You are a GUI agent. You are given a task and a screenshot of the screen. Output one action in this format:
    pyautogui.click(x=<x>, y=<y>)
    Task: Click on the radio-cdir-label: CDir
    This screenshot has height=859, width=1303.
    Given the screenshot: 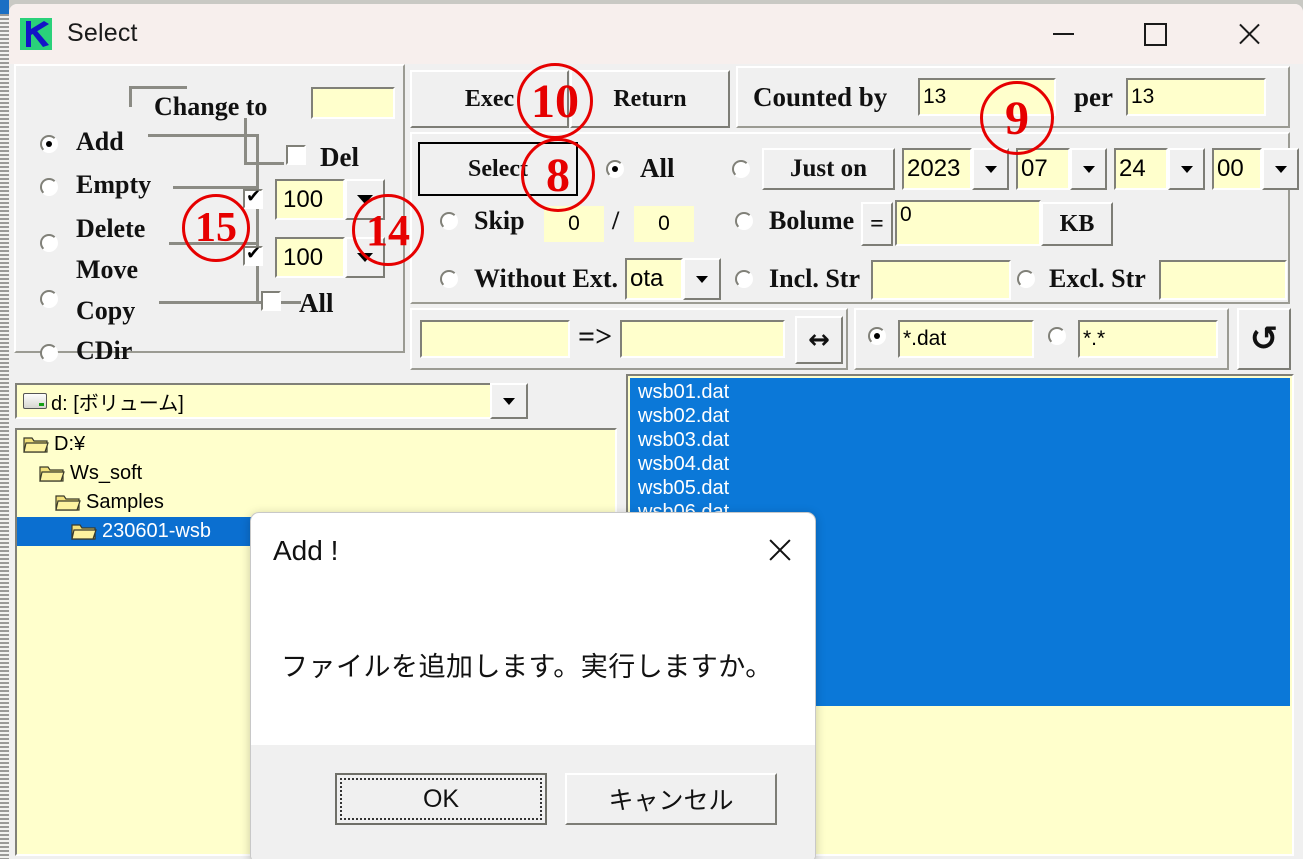 What is the action you would take?
    pyautogui.click(x=104, y=350)
    